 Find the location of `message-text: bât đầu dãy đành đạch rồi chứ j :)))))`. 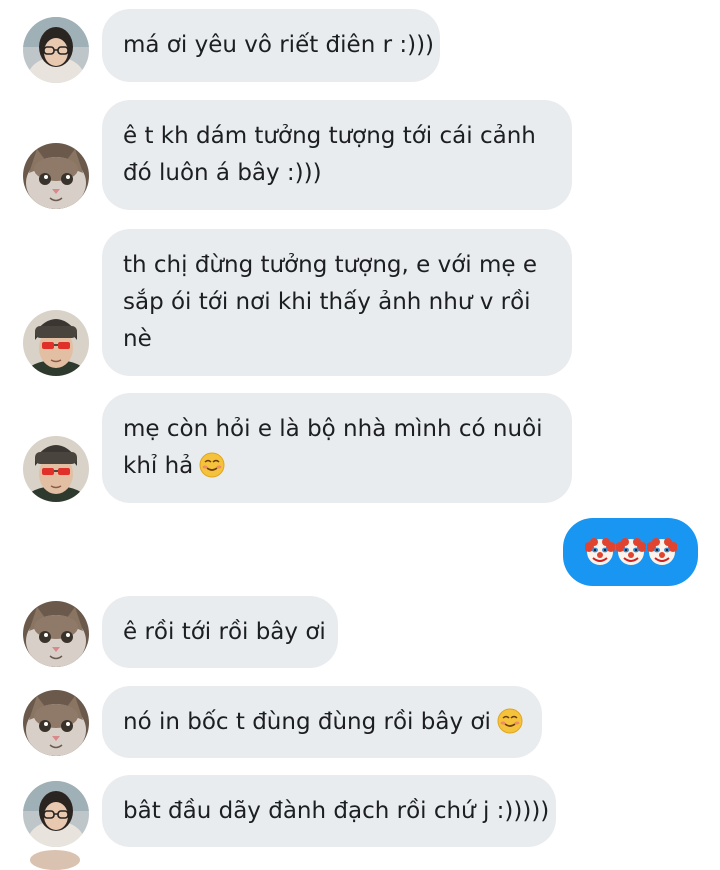

message-text: bât đầu dãy đành đạch rồi chứ j :))))) is located at coordinates (336, 810).